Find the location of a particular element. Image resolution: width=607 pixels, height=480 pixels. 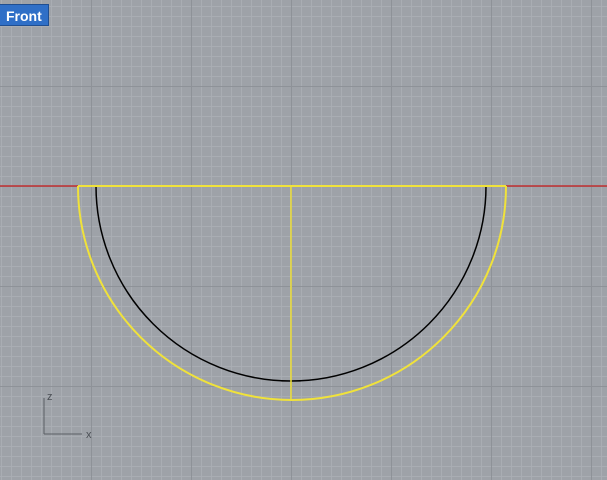

viewport-title-tab: Front is located at coordinates (24, 15).